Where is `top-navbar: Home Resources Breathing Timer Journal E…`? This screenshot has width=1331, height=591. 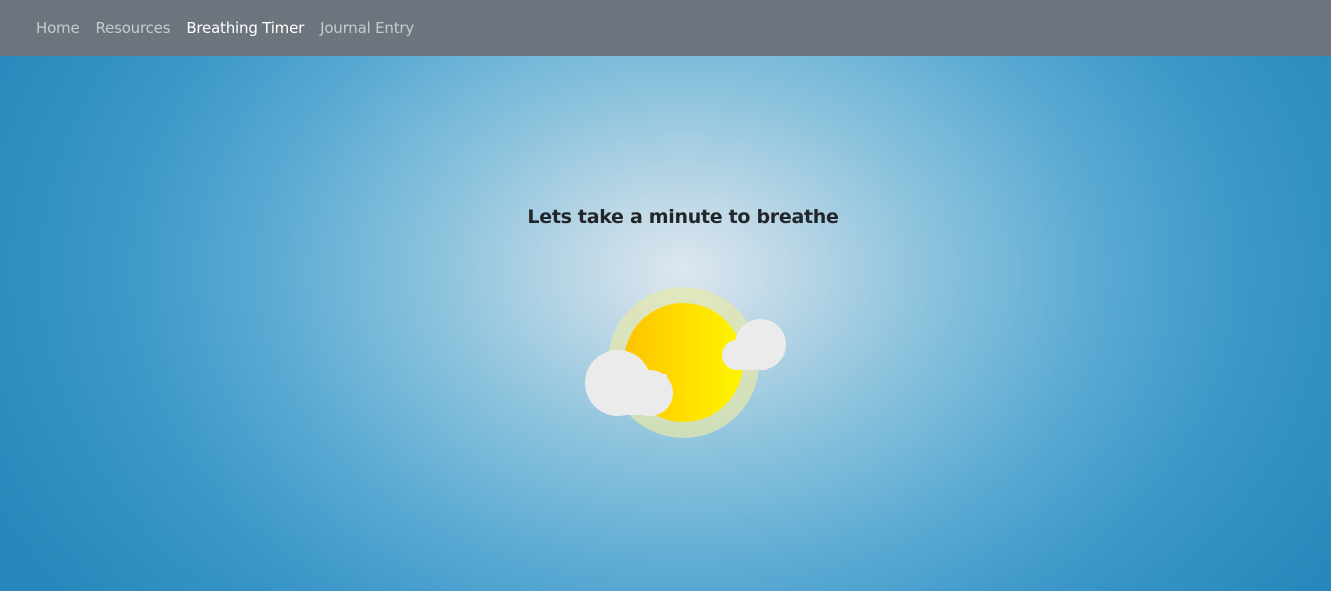 top-navbar: Home Resources Breathing Timer Journal E… is located at coordinates (665, 28).